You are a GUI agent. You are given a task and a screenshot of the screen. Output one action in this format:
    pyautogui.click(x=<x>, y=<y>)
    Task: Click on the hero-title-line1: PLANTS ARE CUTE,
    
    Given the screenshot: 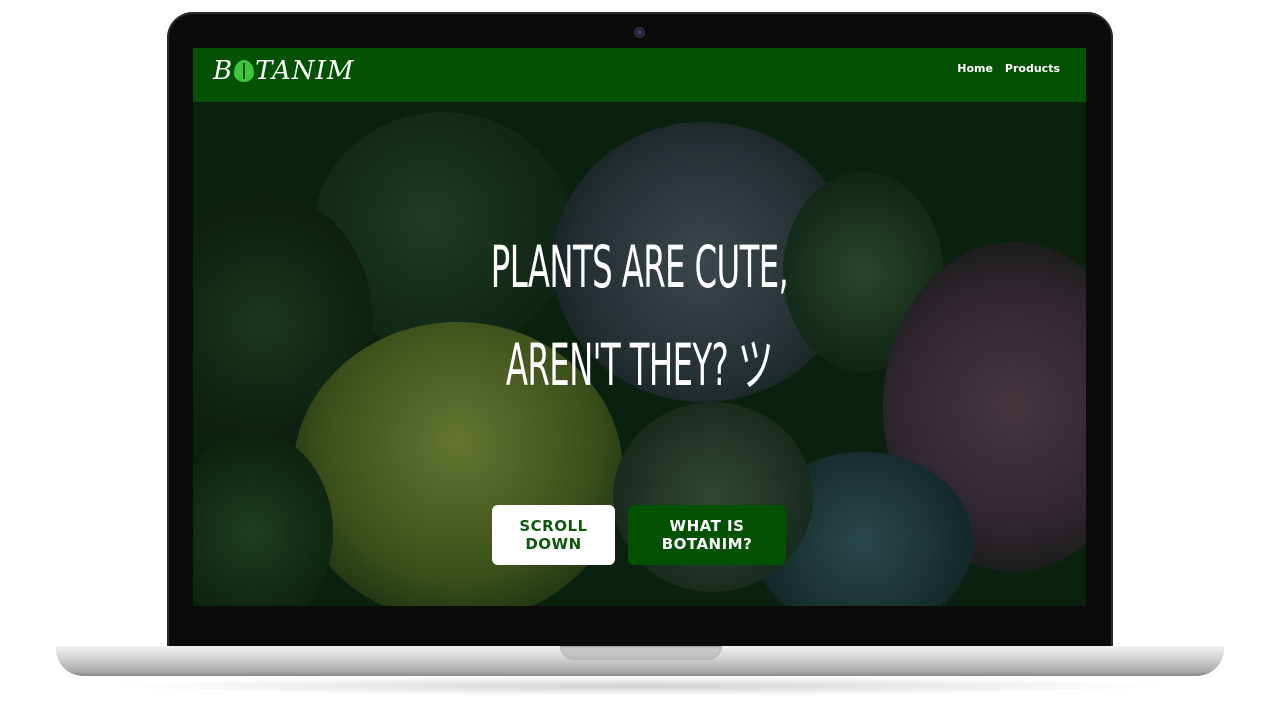 What is the action you would take?
    pyautogui.click(x=639, y=267)
    